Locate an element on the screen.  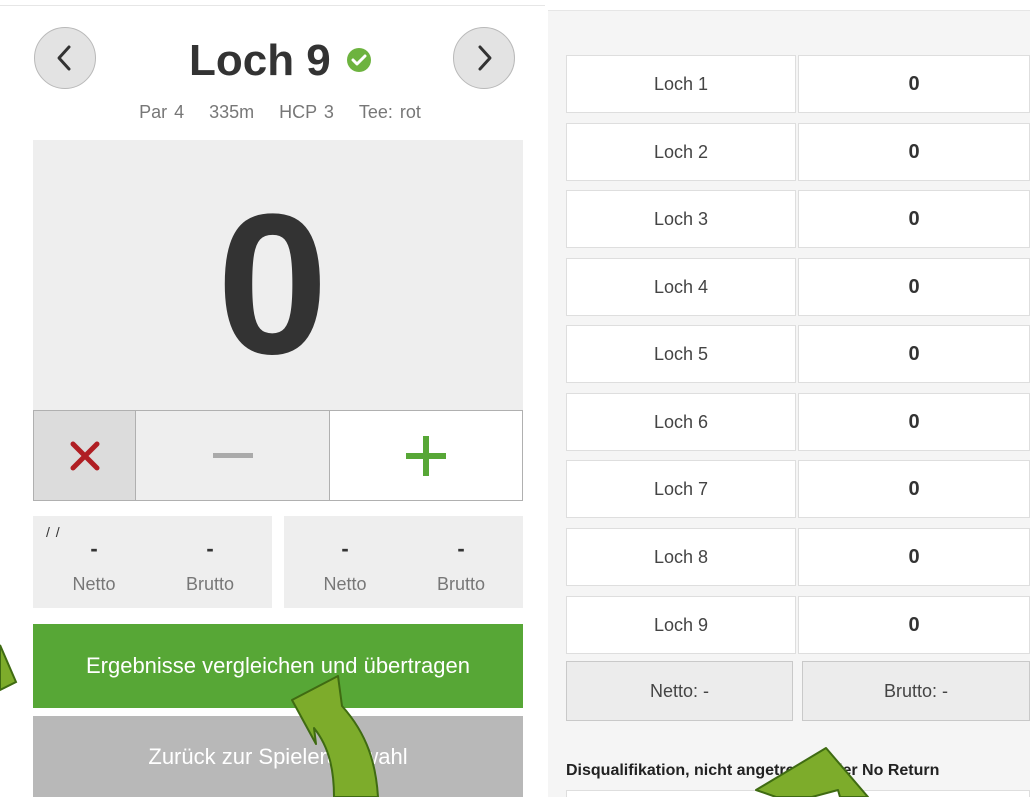
compare-and-submit-button: Ergebnisse vergleichen und übertragen is located at coordinates (278, 666).